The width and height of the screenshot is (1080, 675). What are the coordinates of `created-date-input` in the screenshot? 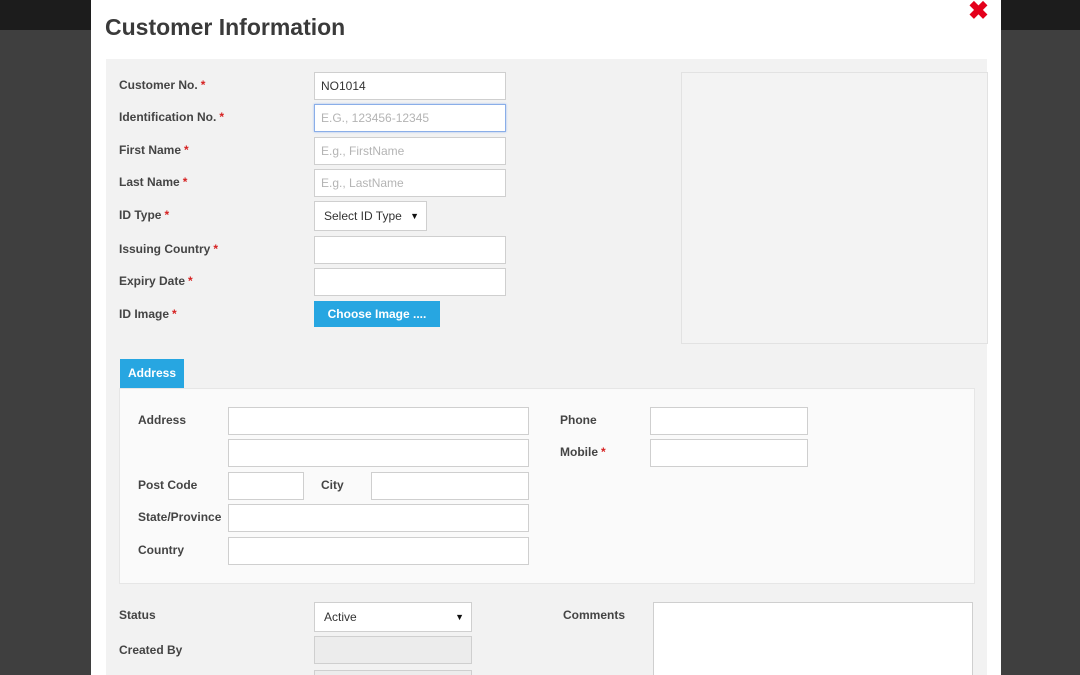 It's located at (393, 672).